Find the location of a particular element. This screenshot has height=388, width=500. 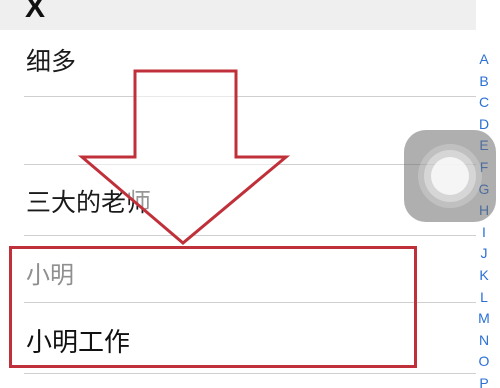

index-letter: J is located at coordinates (484, 254).